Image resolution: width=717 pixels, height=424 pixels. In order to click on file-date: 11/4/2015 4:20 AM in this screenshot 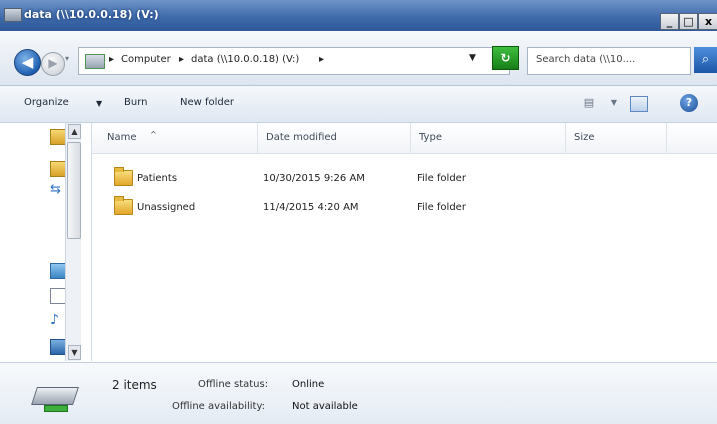, I will do `click(311, 207)`.